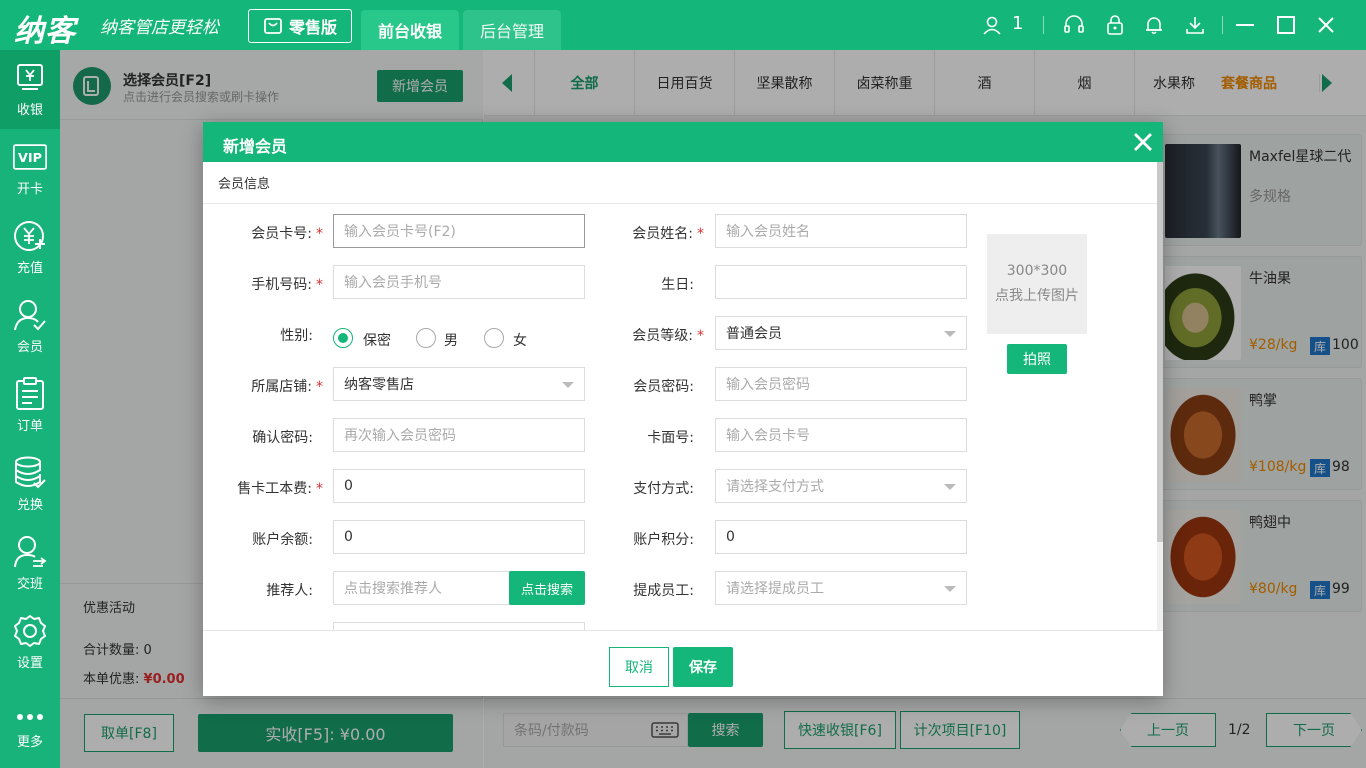 The width and height of the screenshot is (1366, 768). Describe the element at coordinates (668, 234) in the screenshot. I see `member-name-label: 会员姓名: *` at that location.